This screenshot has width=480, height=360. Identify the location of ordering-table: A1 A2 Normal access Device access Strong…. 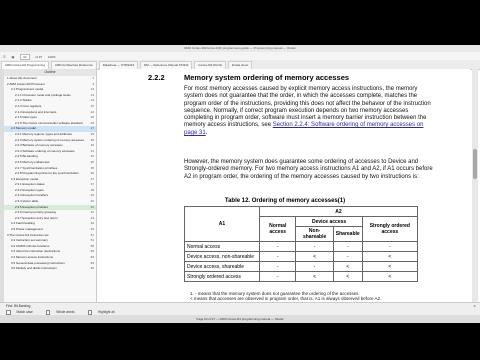
(301, 244).